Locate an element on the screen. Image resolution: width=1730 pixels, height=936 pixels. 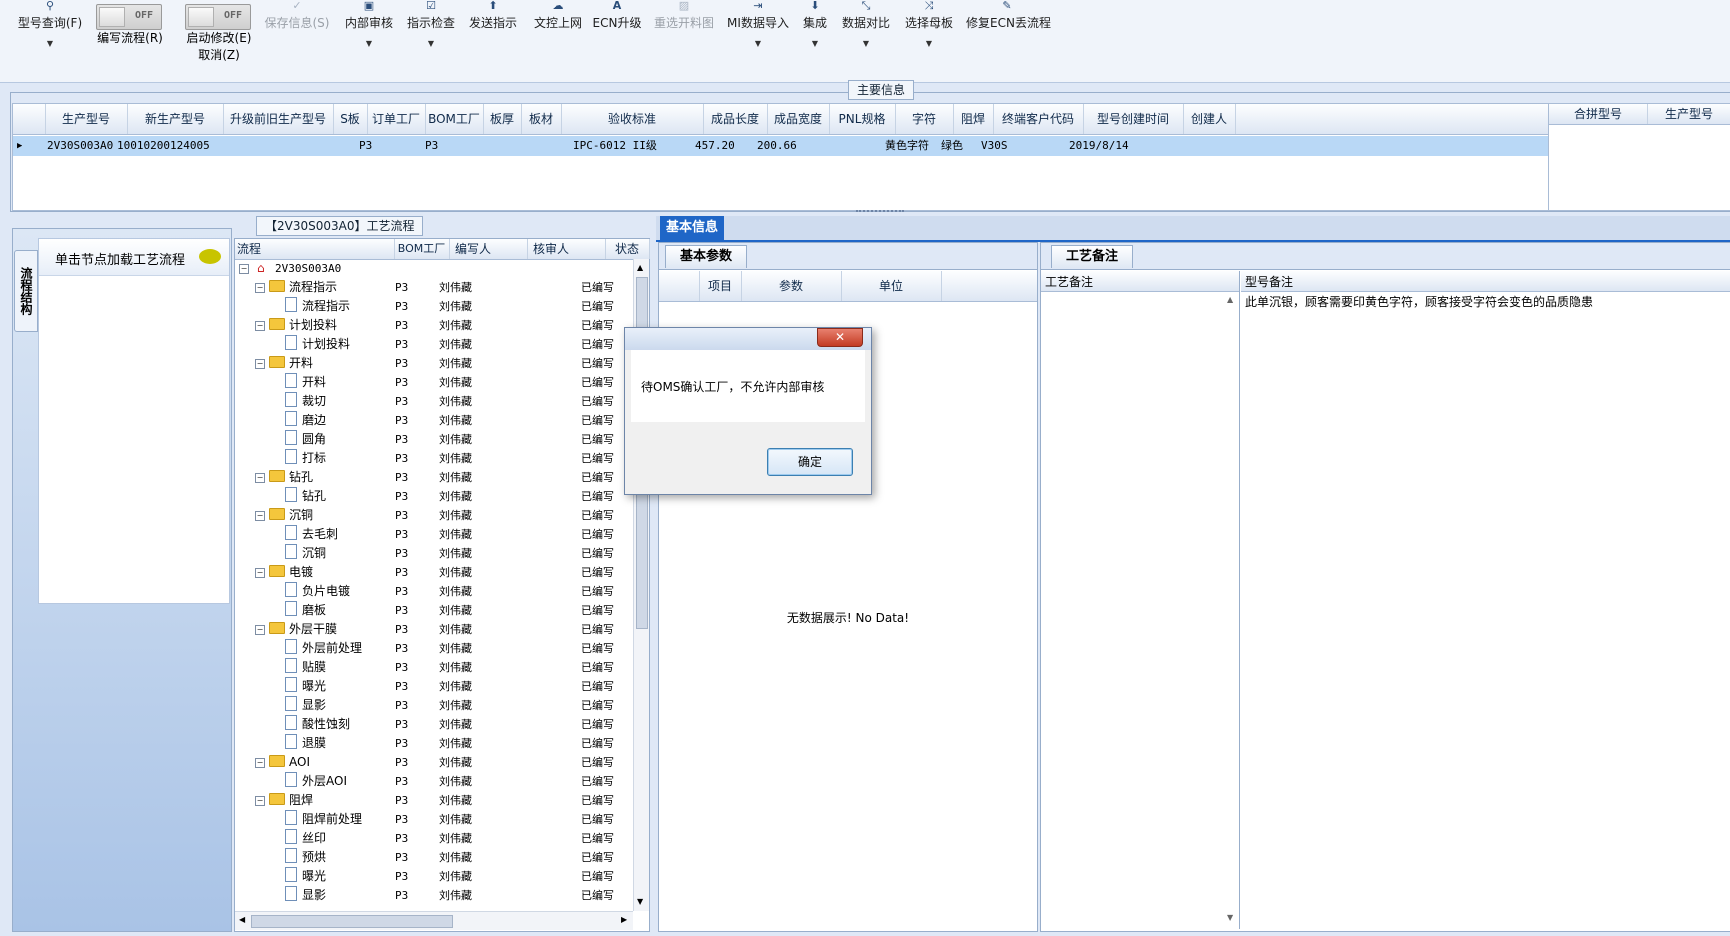
col-header: 验收标准 is located at coordinates (632, 119).